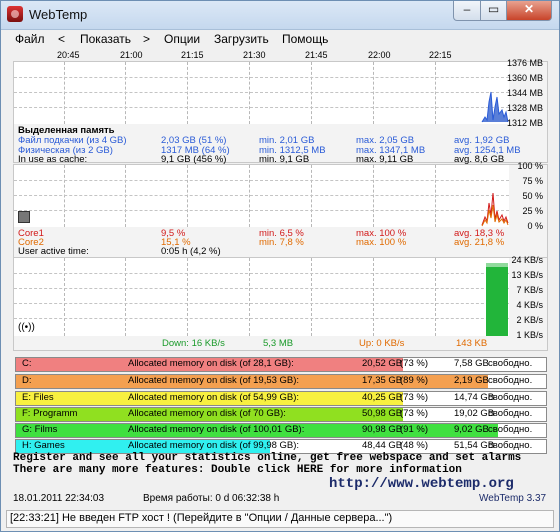 This screenshot has height=532, width=560. What do you see at coordinates (414, 380) in the screenshot?
I see `disk-percent: (89 %)` at bounding box center [414, 380].